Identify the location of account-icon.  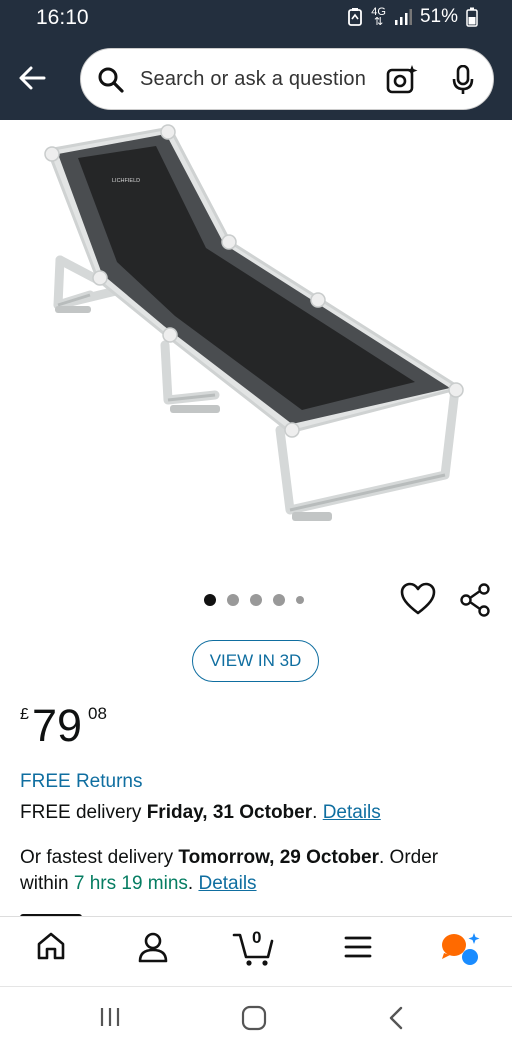
(153, 947).